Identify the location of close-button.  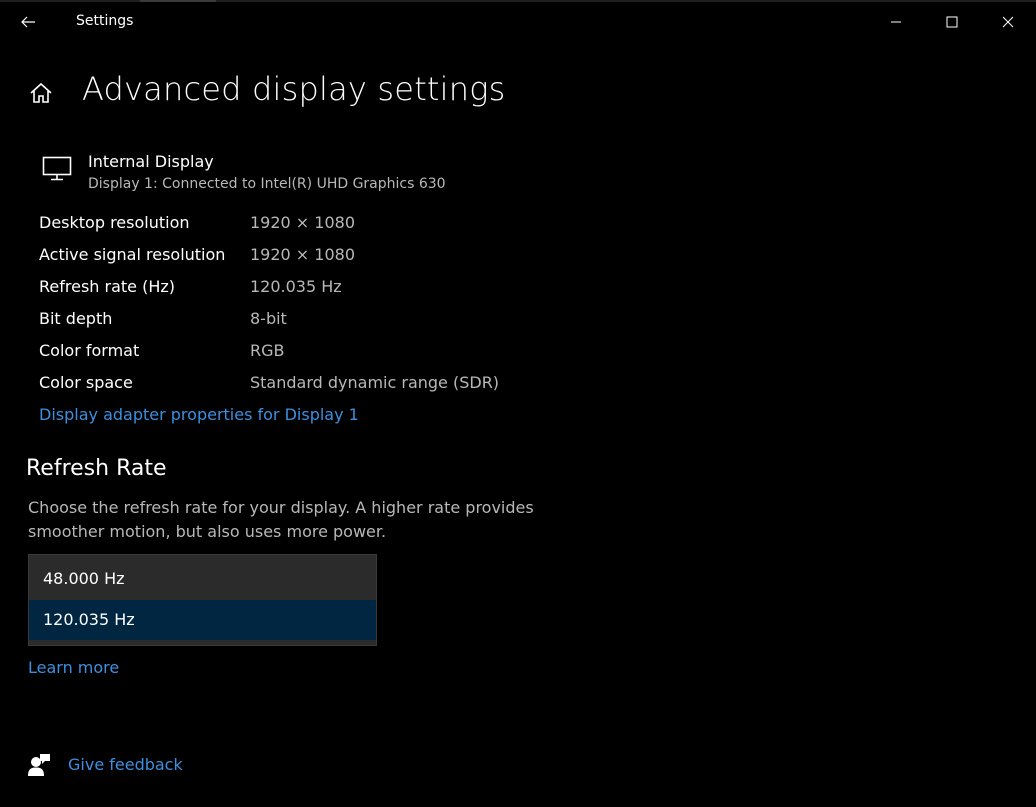
(1008, 22).